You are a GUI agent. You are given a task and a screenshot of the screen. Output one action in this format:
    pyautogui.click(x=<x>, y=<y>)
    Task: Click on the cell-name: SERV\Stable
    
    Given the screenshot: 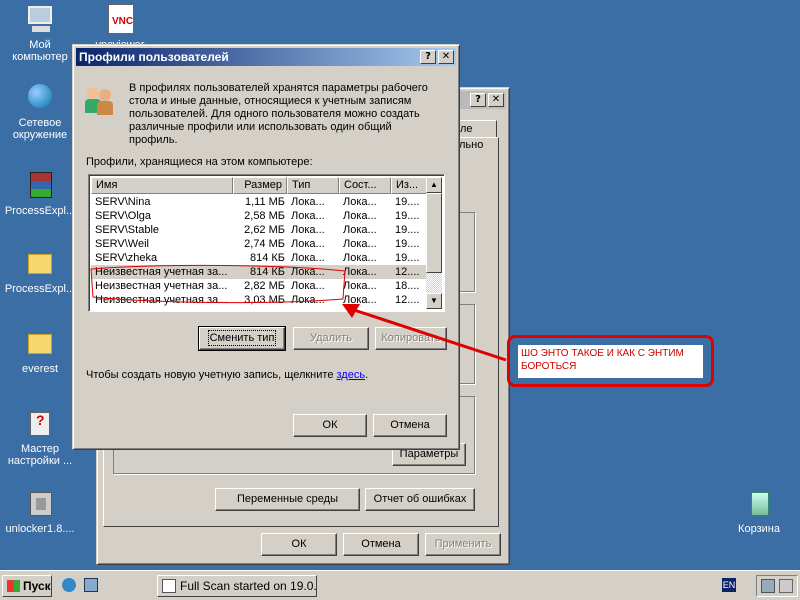 What is the action you would take?
    pyautogui.click(x=127, y=230)
    